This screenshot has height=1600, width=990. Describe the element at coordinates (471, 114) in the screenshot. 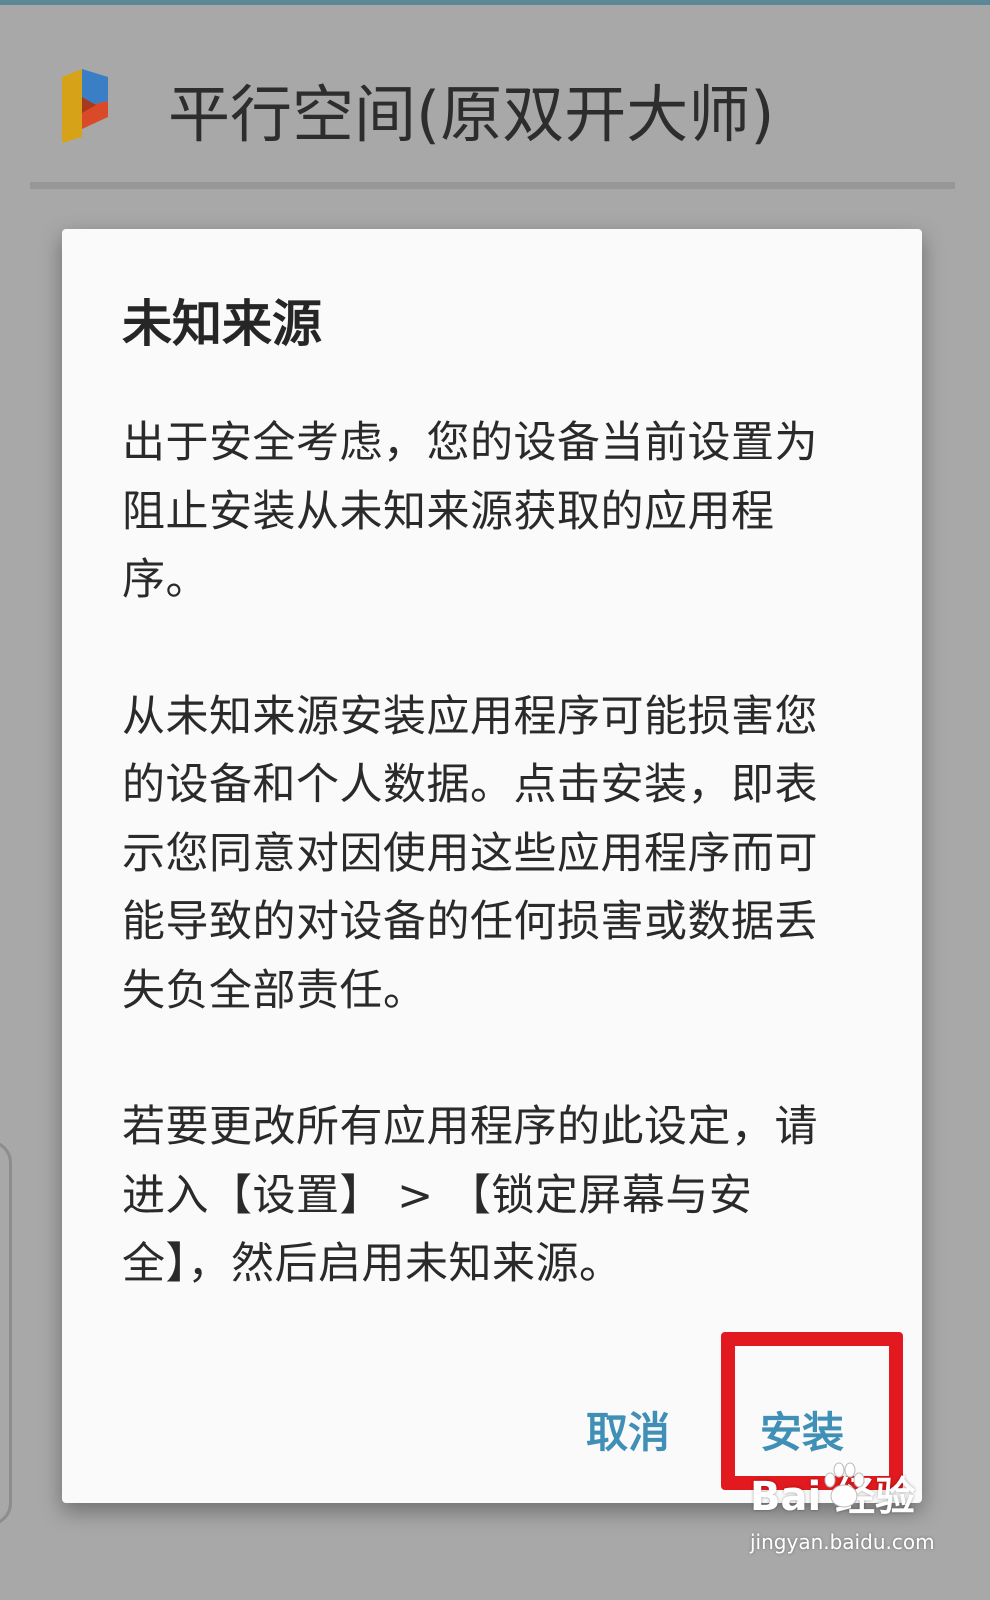

I see `app-title: 平行空间(原双开大师)` at that location.